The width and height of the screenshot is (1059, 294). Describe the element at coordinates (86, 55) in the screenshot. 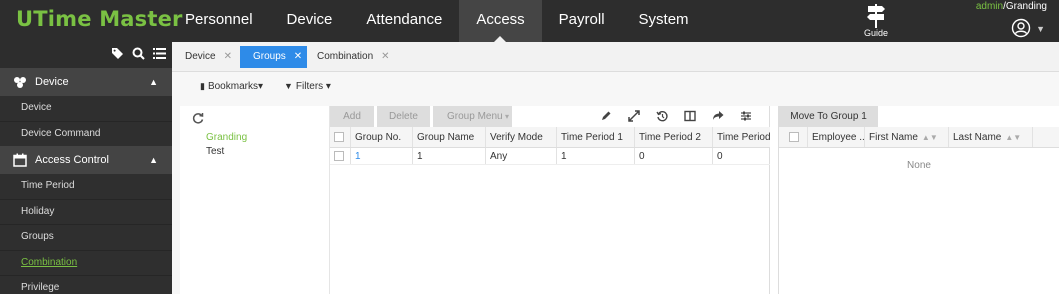

I see `sidebar-toolbar` at that location.